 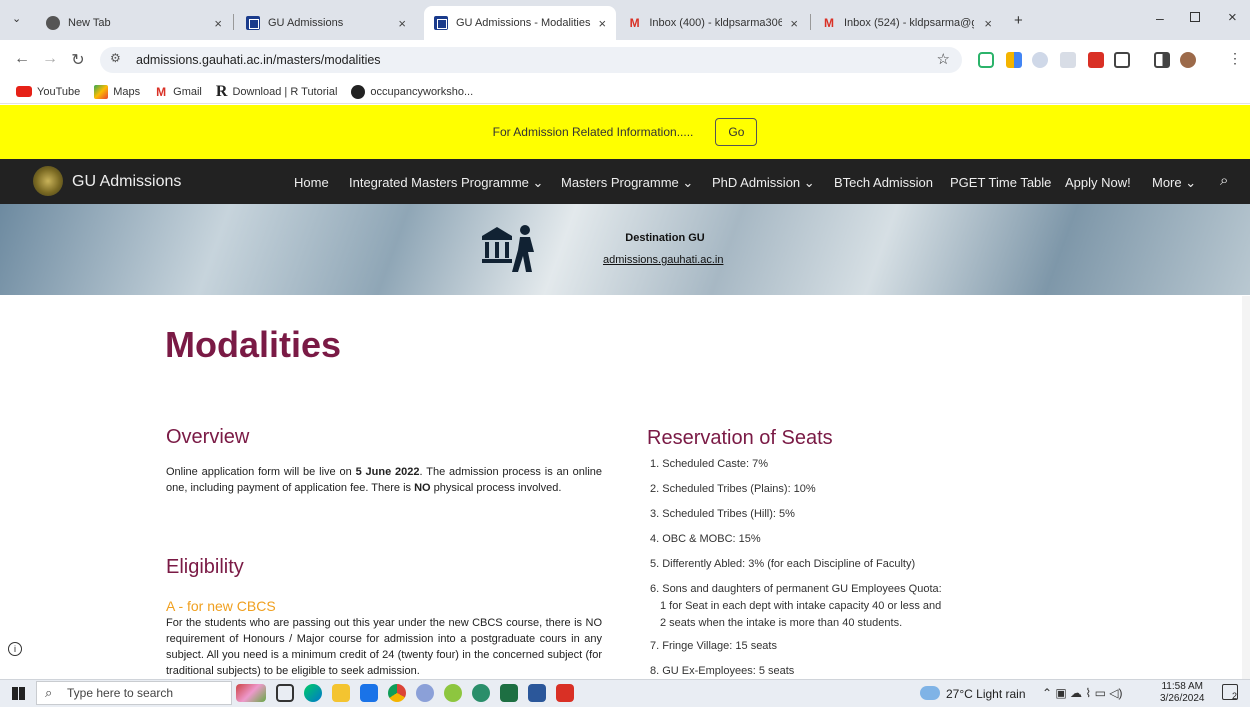 What do you see at coordinates (126, 182) in the screenshot?
I see `site-brand: GU Admissions` at bounding box center [126, 182].